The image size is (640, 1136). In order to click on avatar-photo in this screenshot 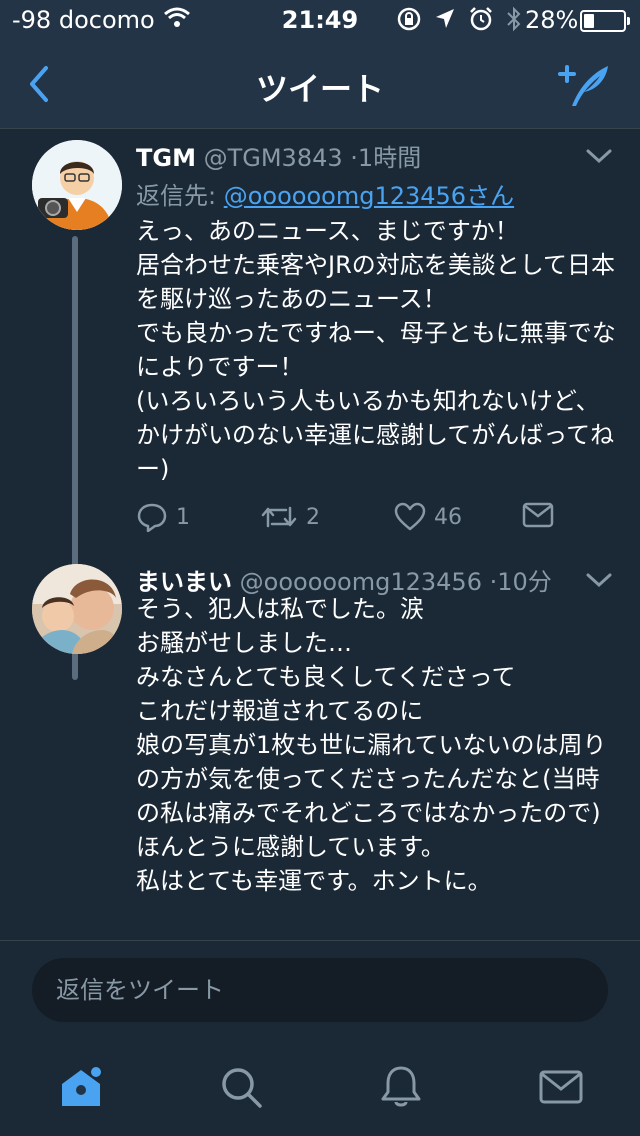, I will do `click(77, 609)`.